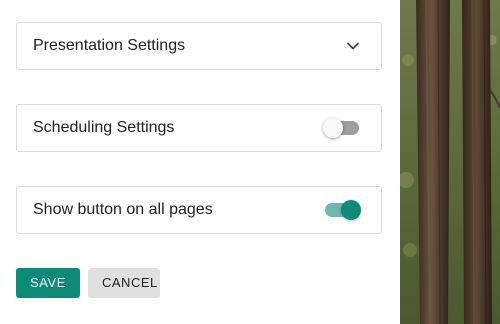  What do you see at coordinates (199, 128) in the screenshot?
I see `scheduling-settings-row: Scheduling Settings` at bounding box center [199, 128].